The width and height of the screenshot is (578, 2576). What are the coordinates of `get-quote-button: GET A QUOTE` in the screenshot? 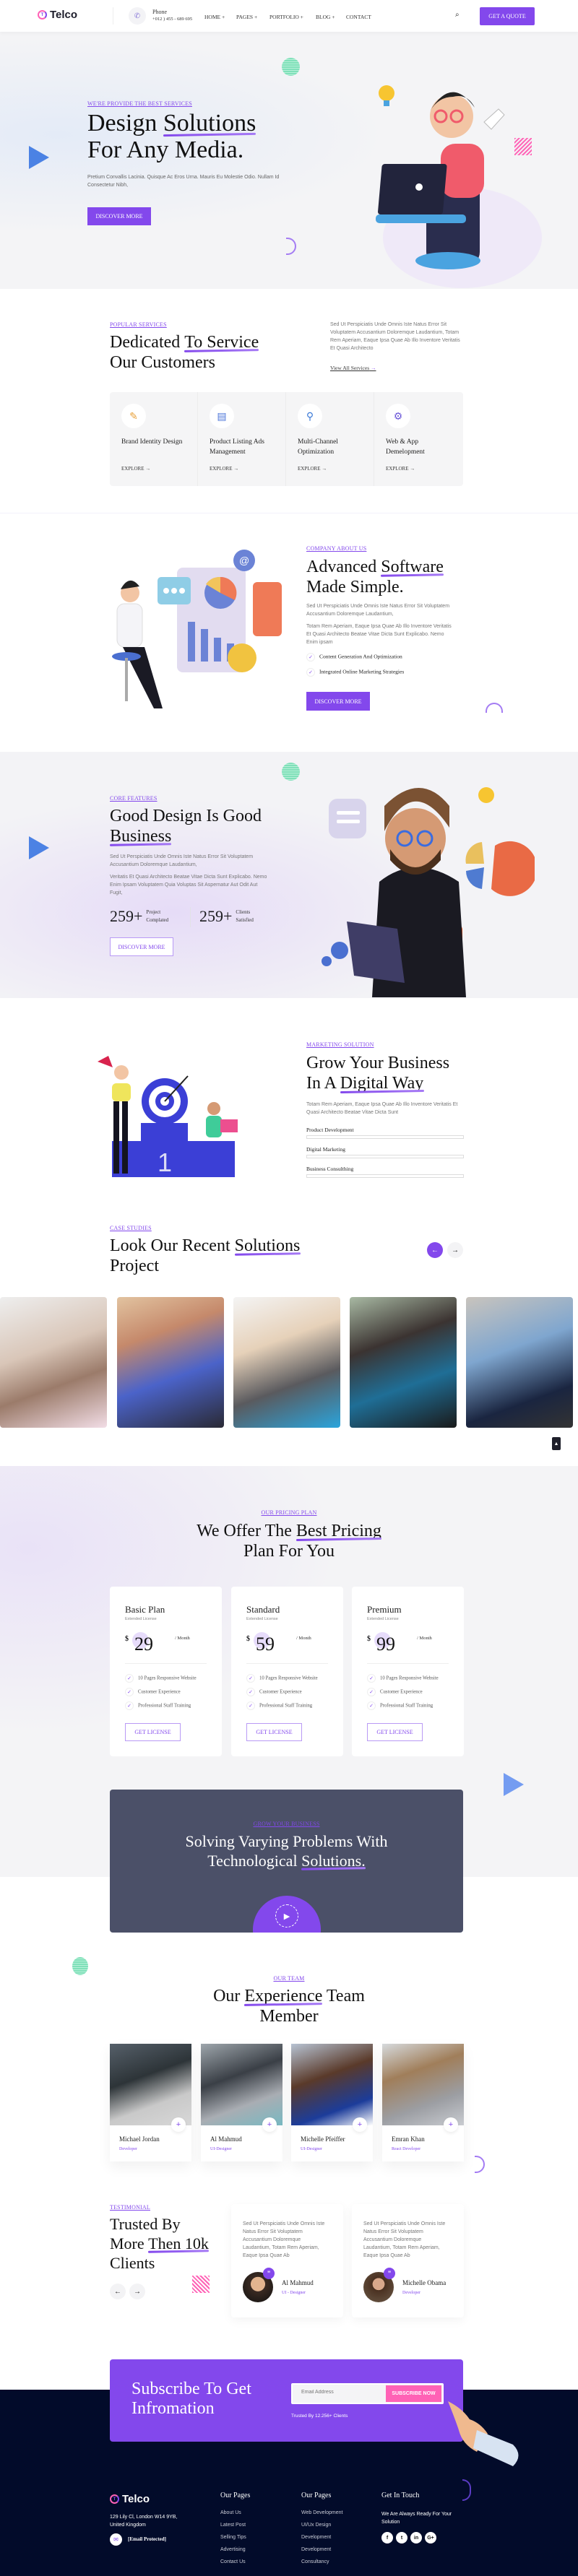 It's located at (507, 16).